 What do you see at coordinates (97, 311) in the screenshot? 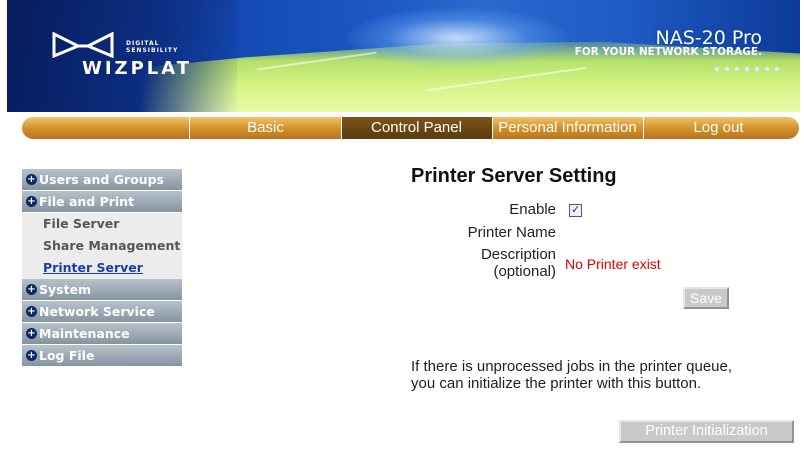
I see `sidebar-category-label: Network Service` at bounding box center [97, 311].